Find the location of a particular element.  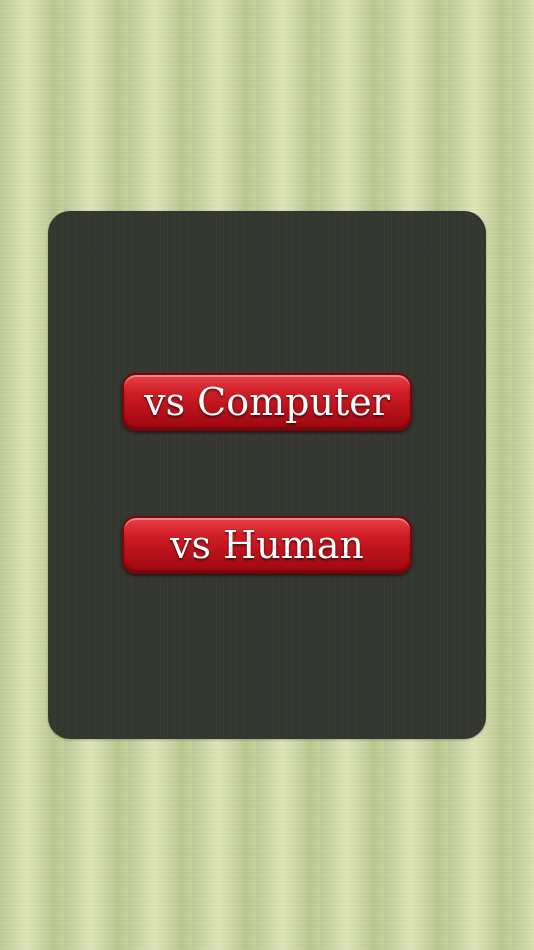

vs-human-button: vs Human is located at coordinates (267, 545).